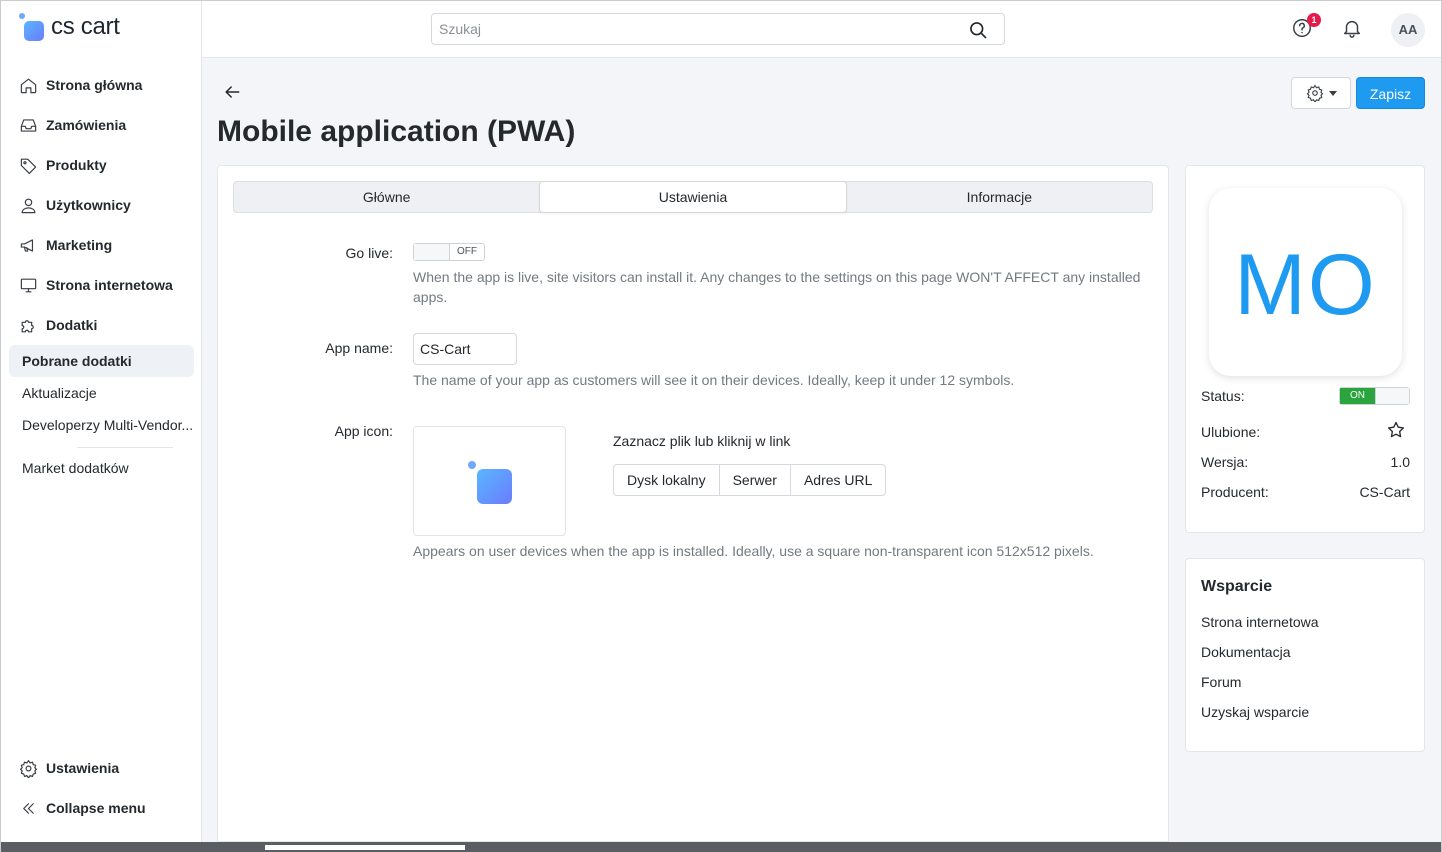  Describe the element at coordinates (96, 808) in the screenshot. I see `sidebar-item-label: Collapse menu` at that location.